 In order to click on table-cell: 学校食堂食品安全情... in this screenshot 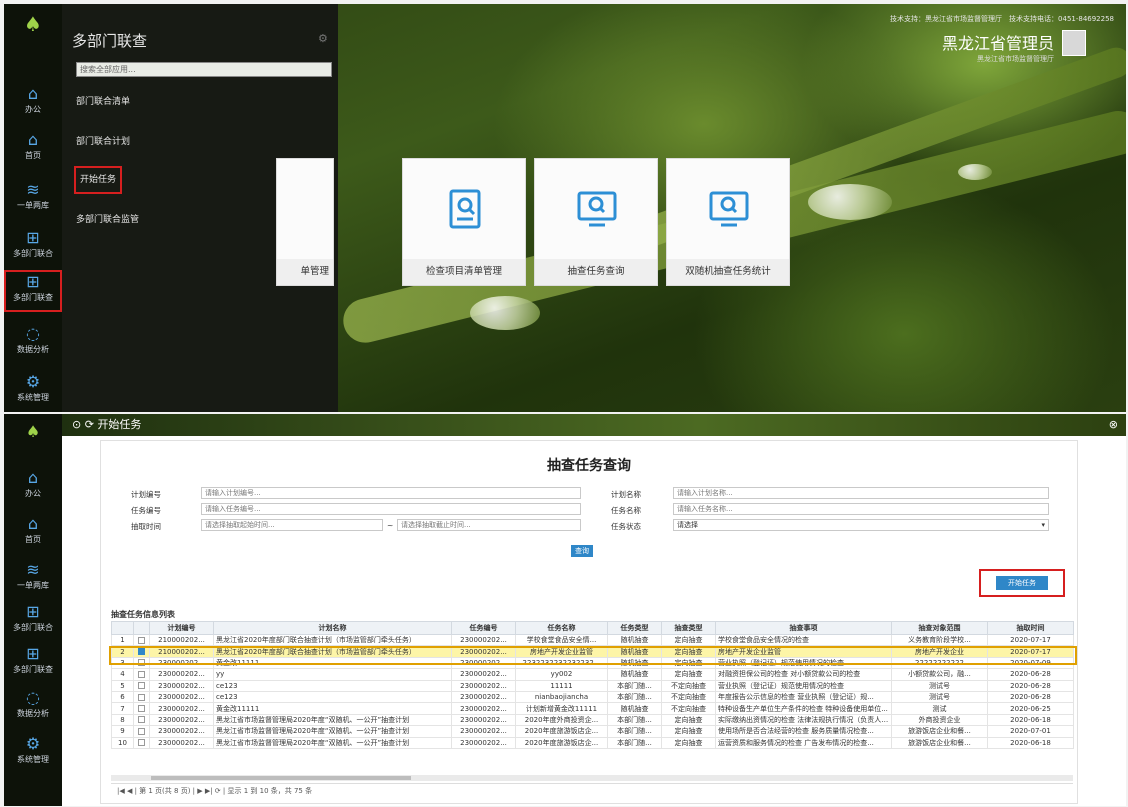, I will do `click(561, 640)`.